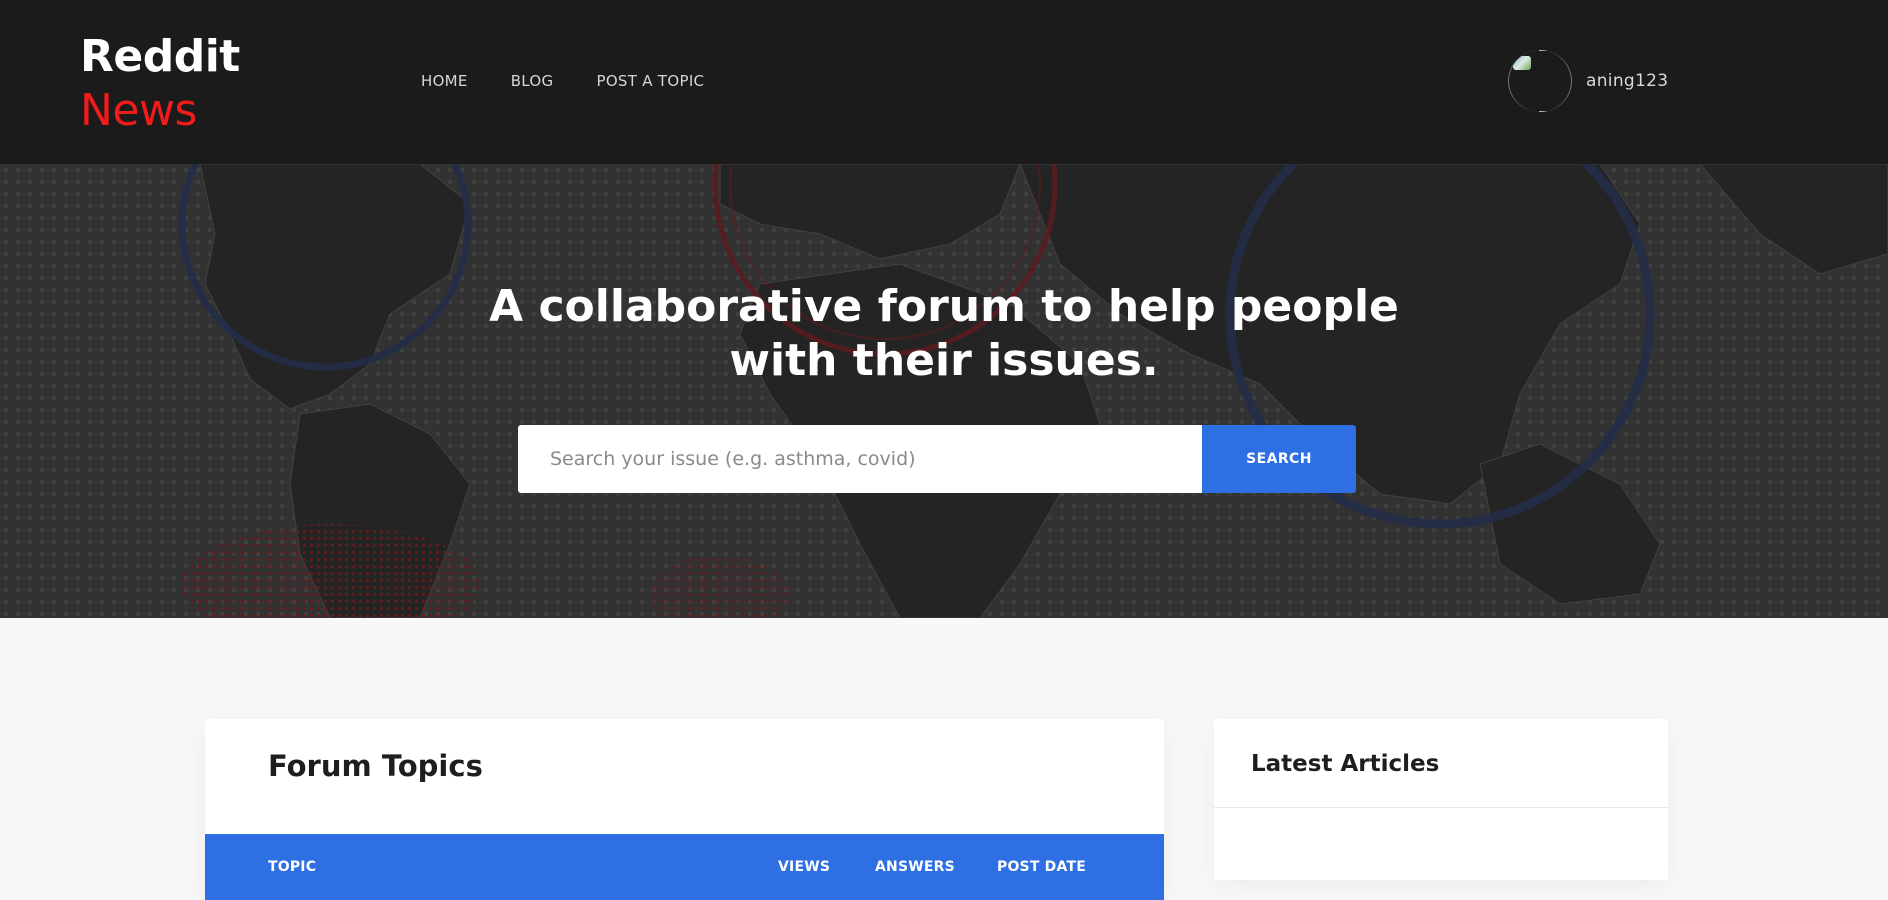 This screenshot has width=1888, height=900. What do you see at coordinates (1041, 867) in the screenshot?
I see `column-post-date: POST DATE` at bounding box center [1041, 867].